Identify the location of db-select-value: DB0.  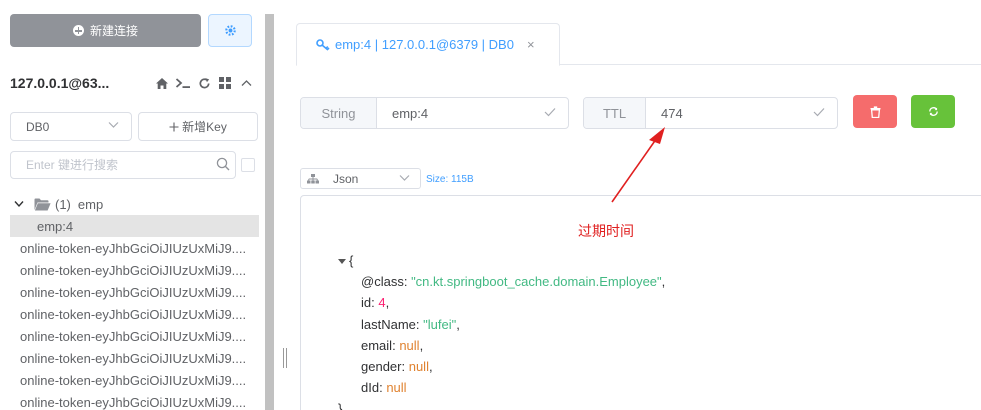
(38, 126).